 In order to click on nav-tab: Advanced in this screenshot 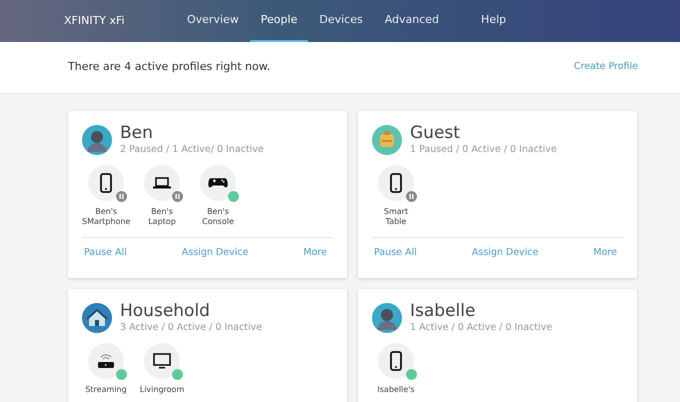, I will do `click(412, 21)`.